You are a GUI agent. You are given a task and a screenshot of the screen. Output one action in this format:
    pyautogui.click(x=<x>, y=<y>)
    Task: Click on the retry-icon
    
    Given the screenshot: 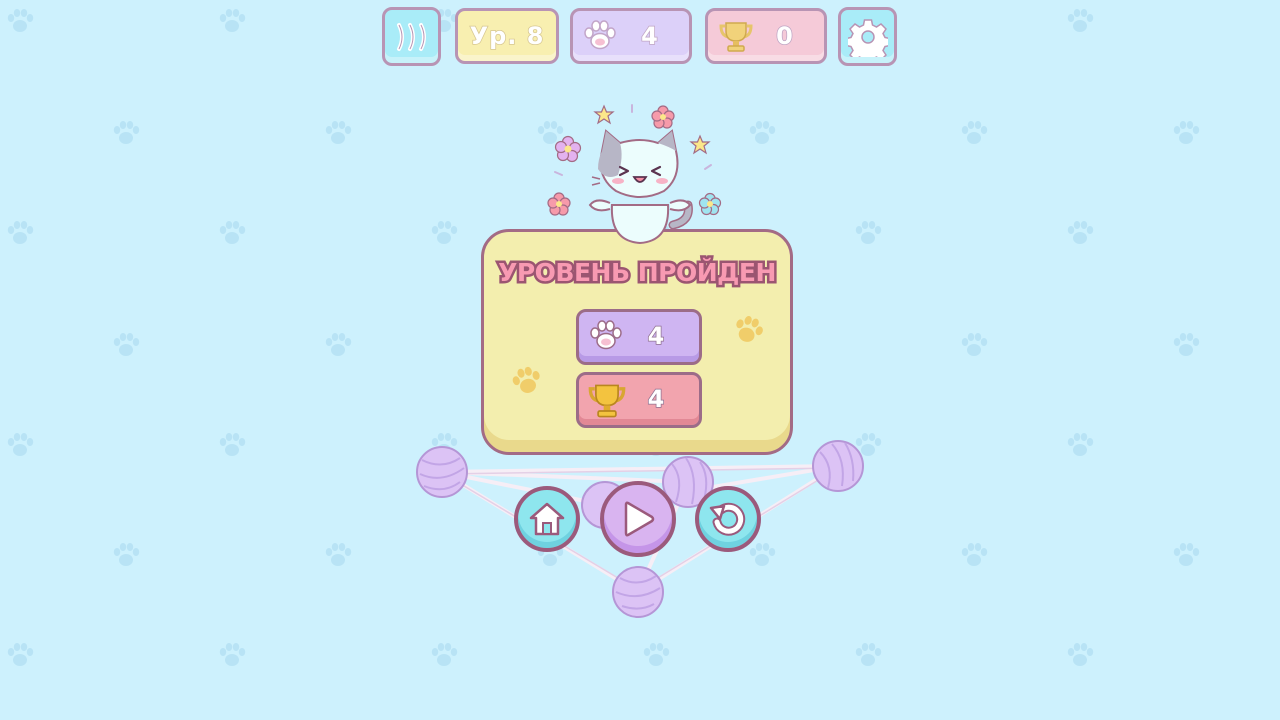 What is the action you would take?
    pyautogui.click(x=727, y=519)
    